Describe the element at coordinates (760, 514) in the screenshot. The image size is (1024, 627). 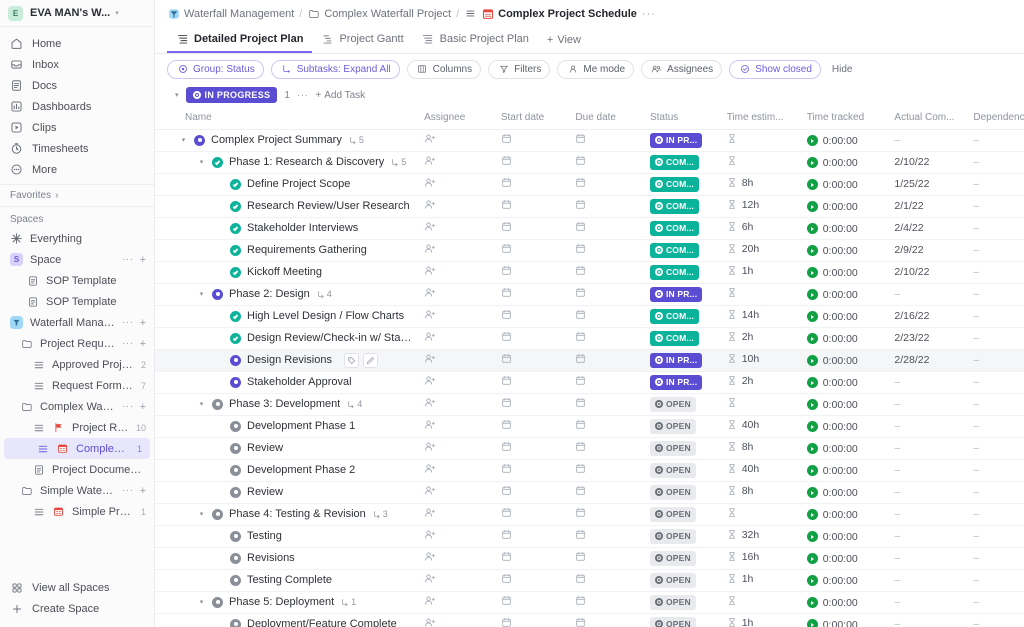
I see `cell-time-estimate` at that location.